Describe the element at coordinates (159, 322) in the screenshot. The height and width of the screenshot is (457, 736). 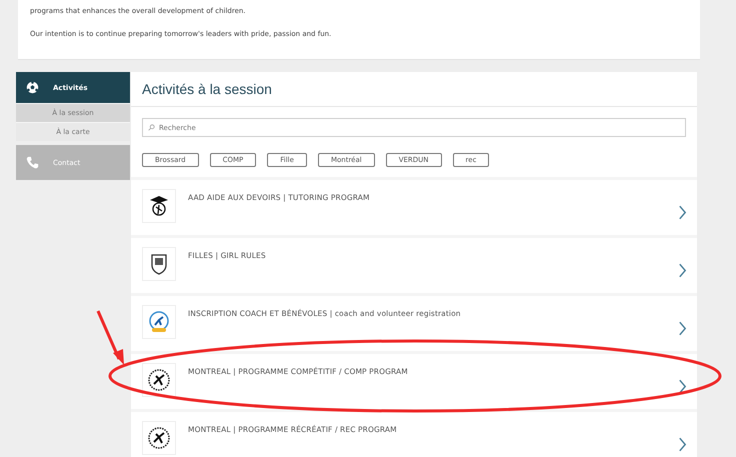
I see `runner-badge-icon` at that location.